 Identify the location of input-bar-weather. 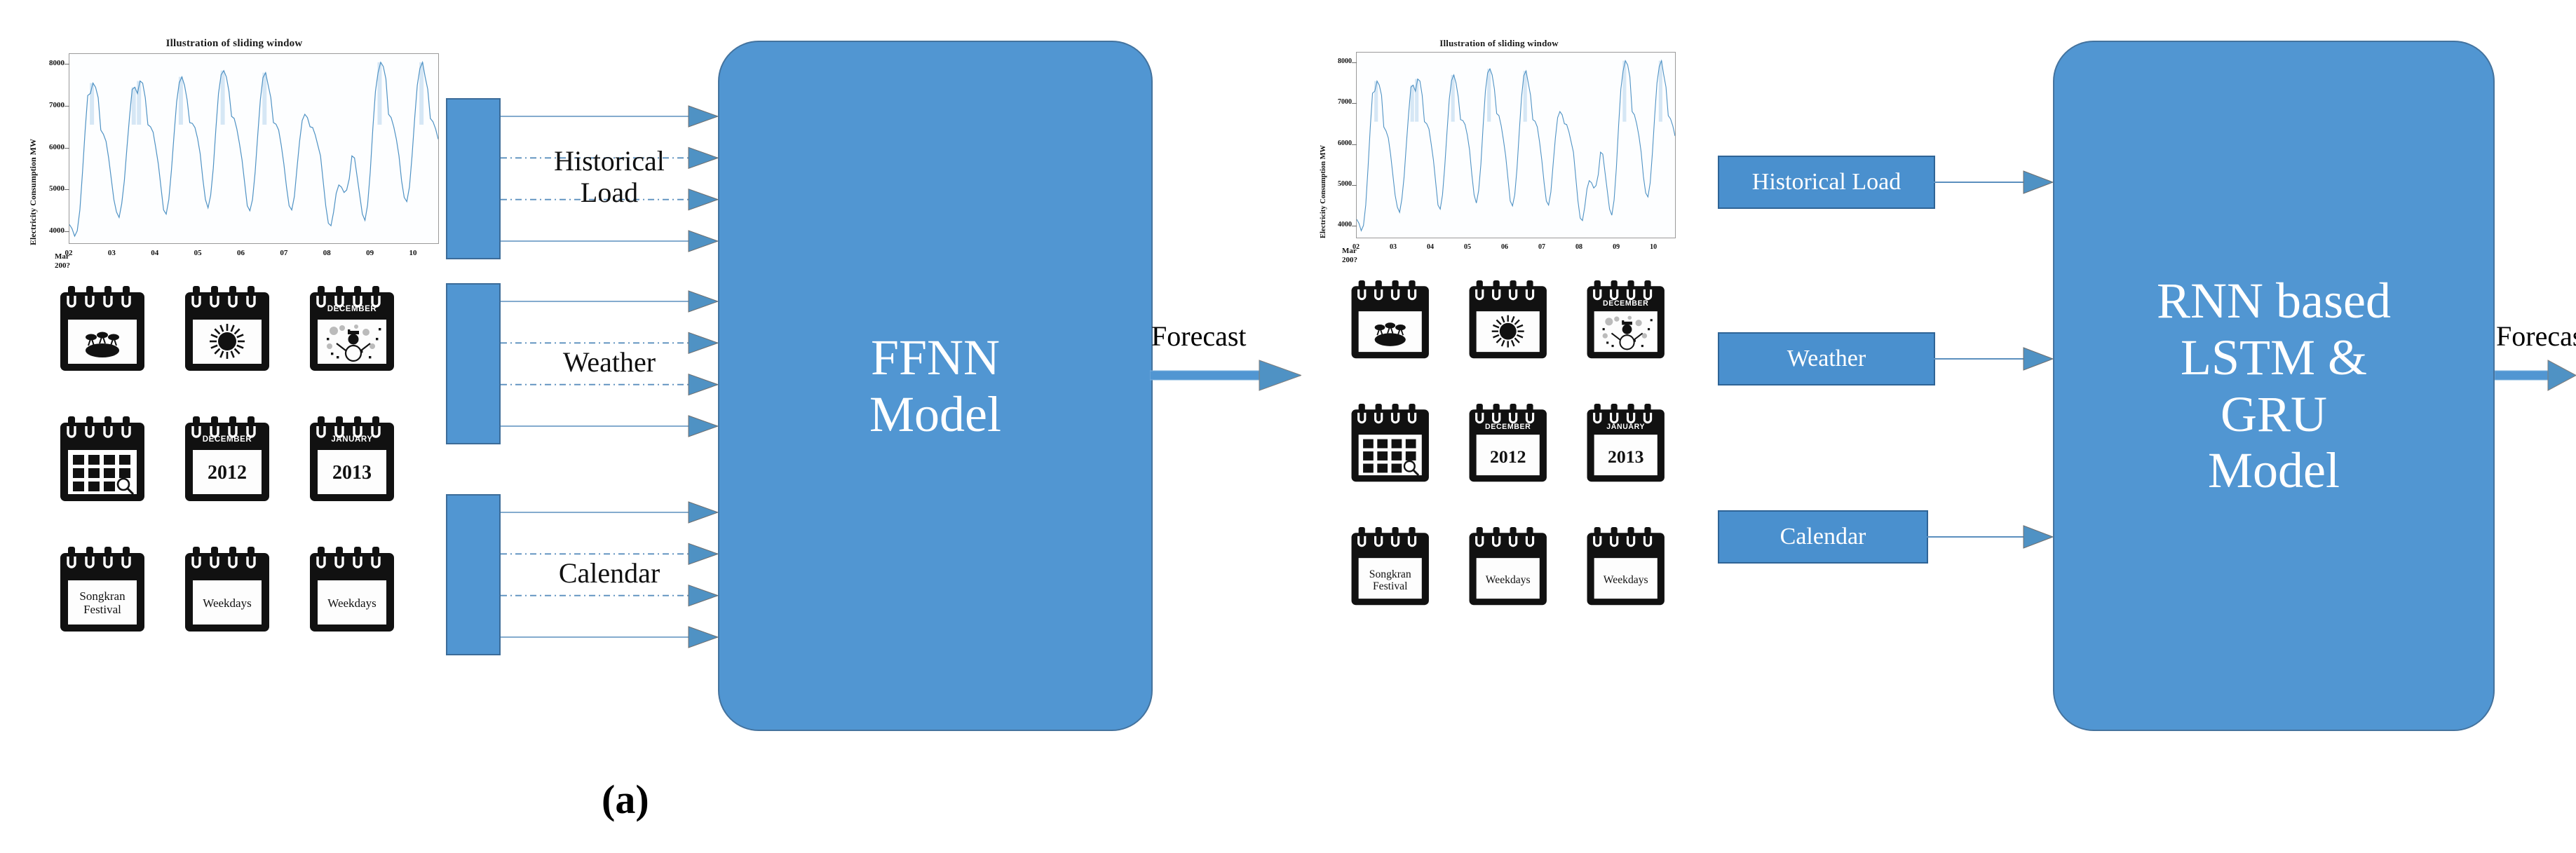
(473, 363).